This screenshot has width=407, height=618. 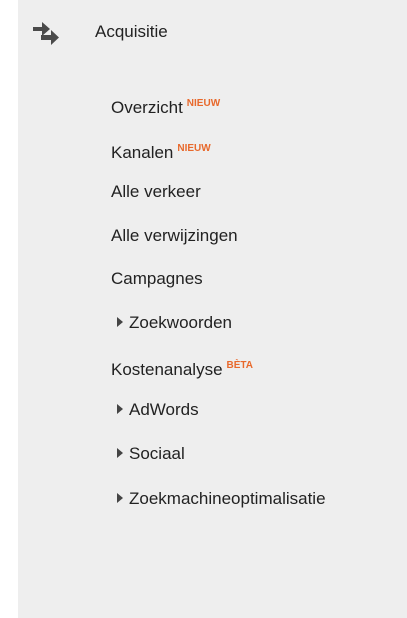 What do you see at coordinates (240, 365) in the screenshot?
I see `beta-badge: BÈTA` at bounding box center [240, 365].